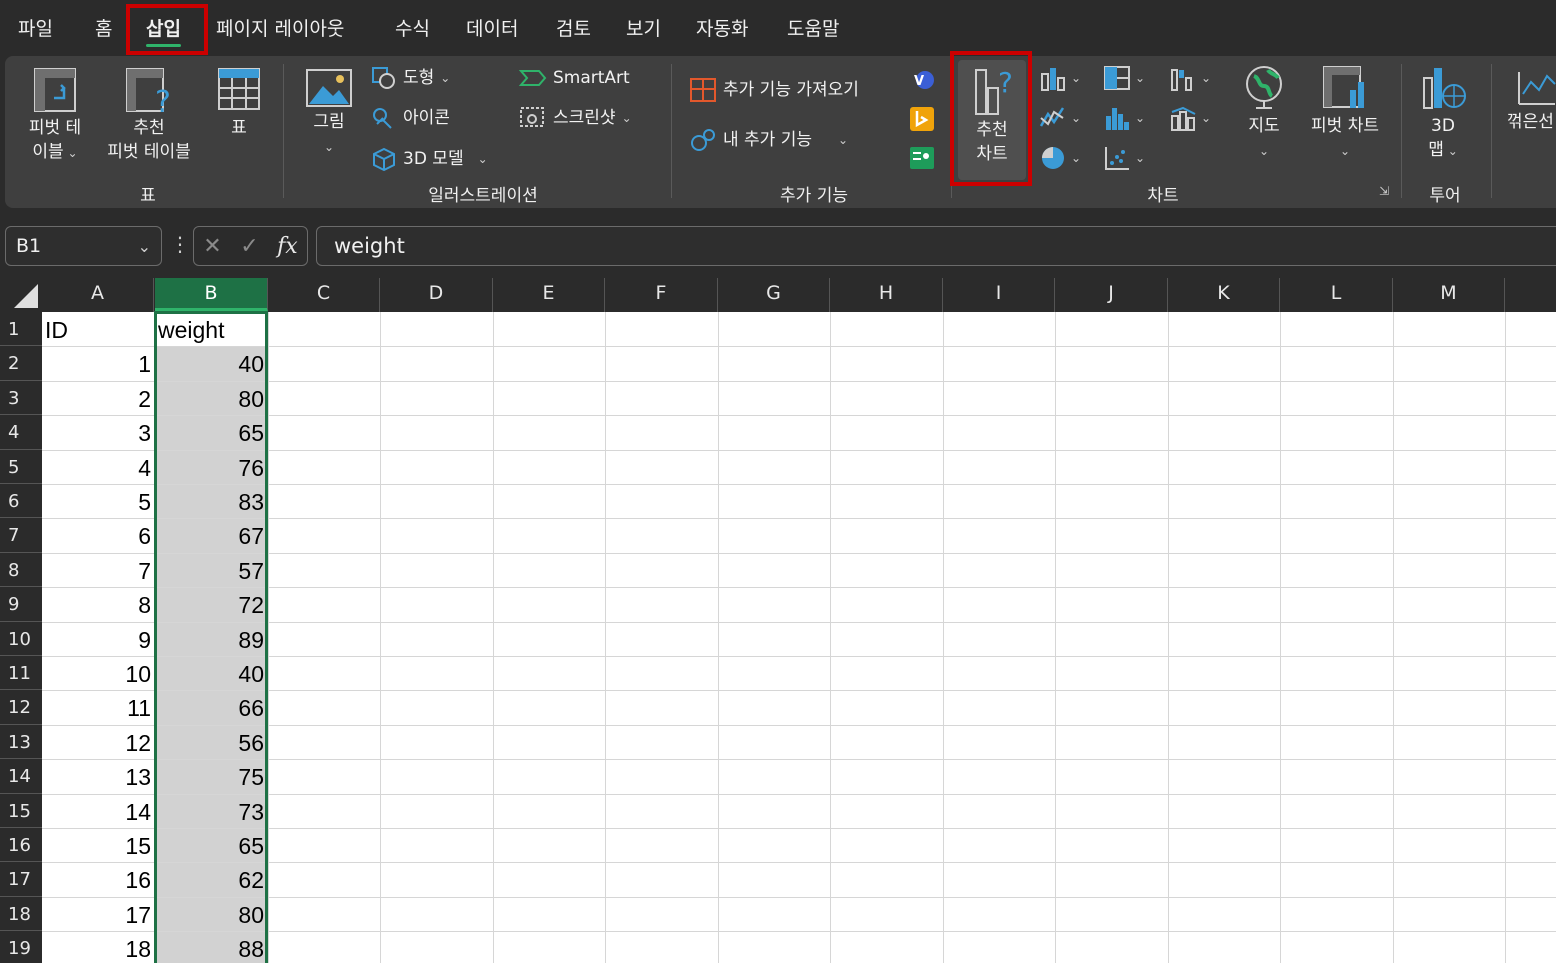 This screenshot has width=1556, height=963. I want to click on column-header-a: A, so click(98, 295).